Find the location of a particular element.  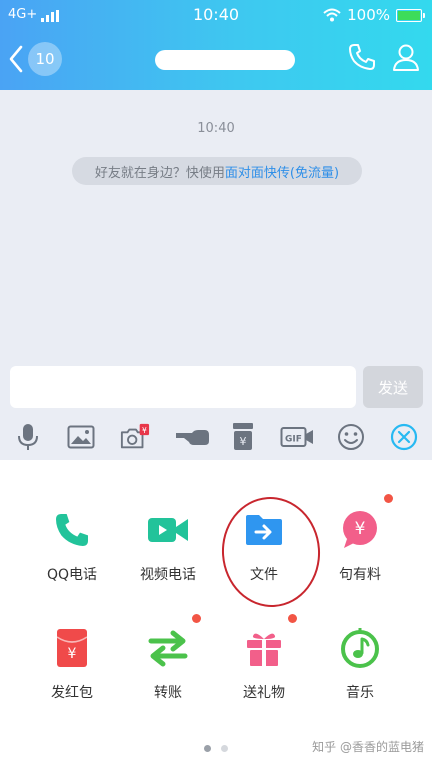

app-red-packet: ¥ 发红包 is located at coordinates (72, 664).